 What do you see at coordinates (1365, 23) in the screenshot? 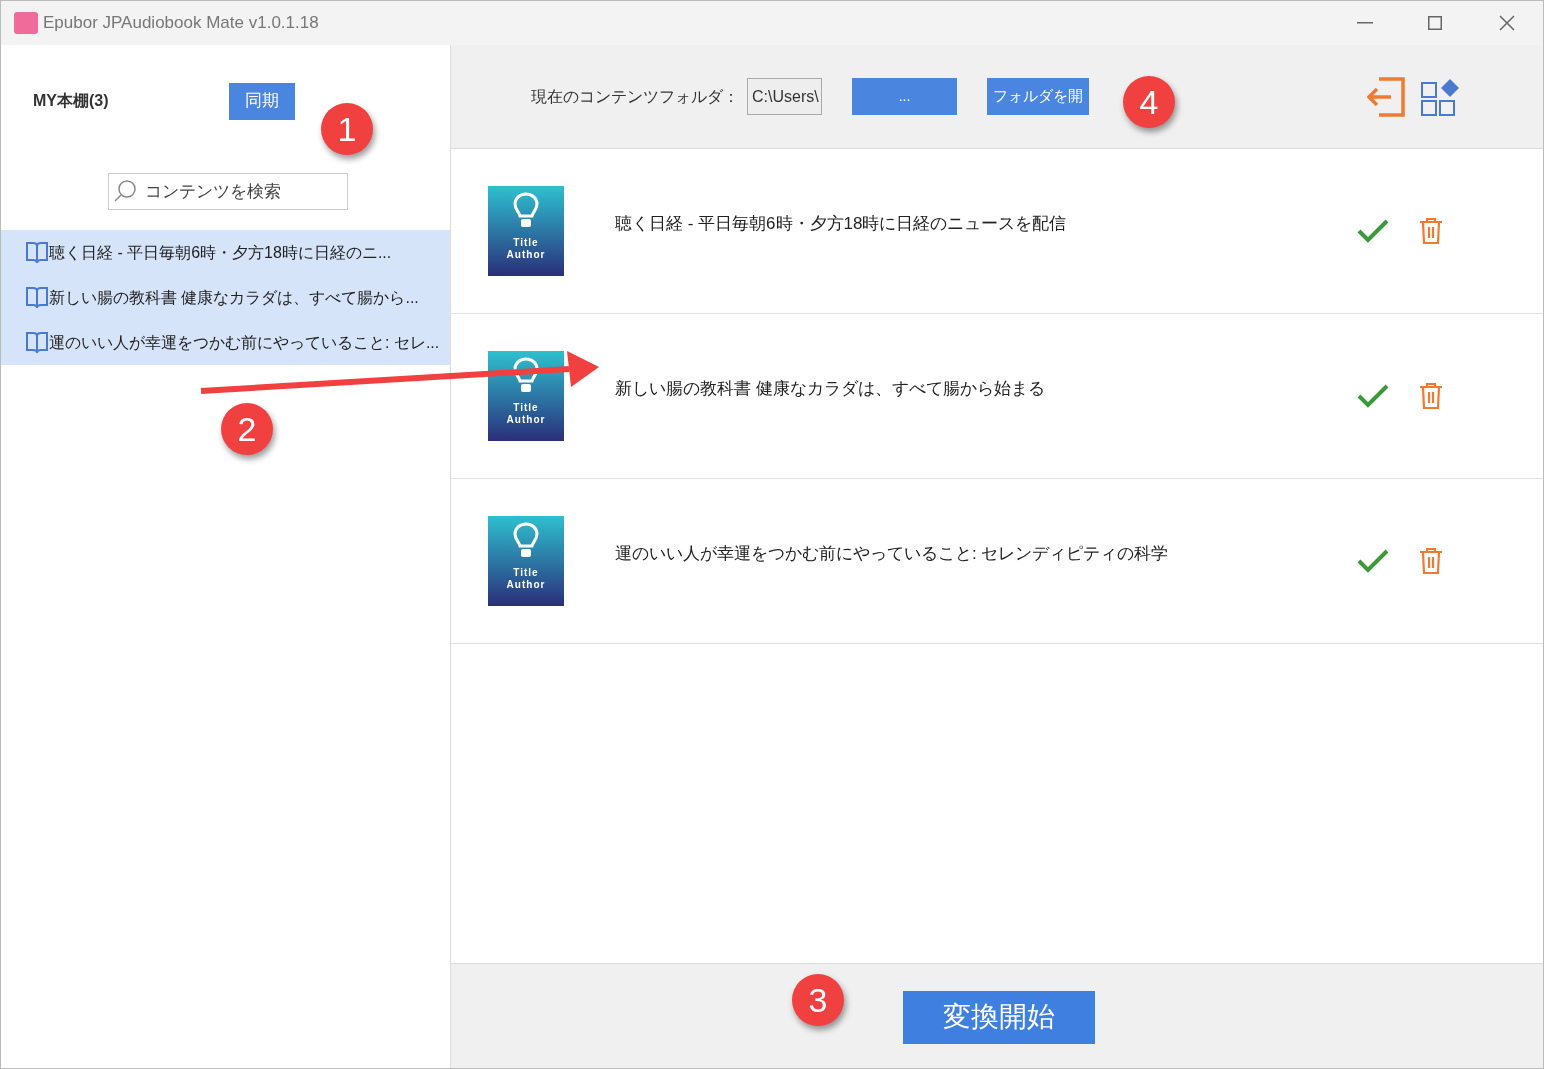
I see `minimize-icon` at bounding box center [1365, 23].